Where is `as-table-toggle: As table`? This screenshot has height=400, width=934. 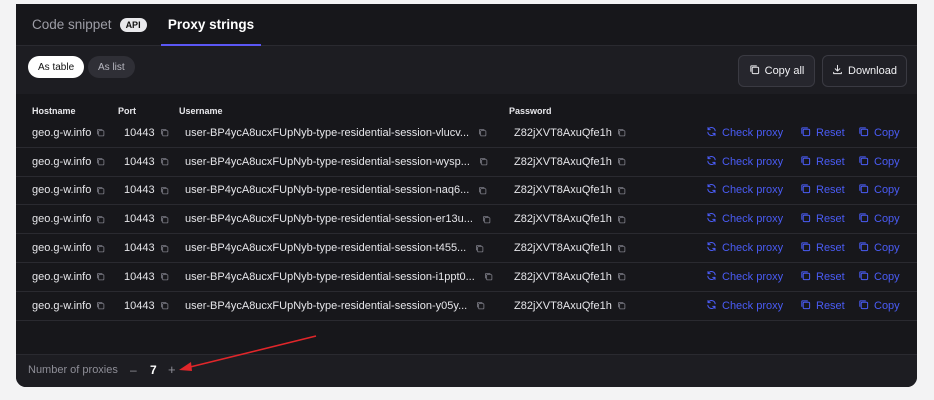
as-table-toggle: As table is located at coordinates (56, 67).